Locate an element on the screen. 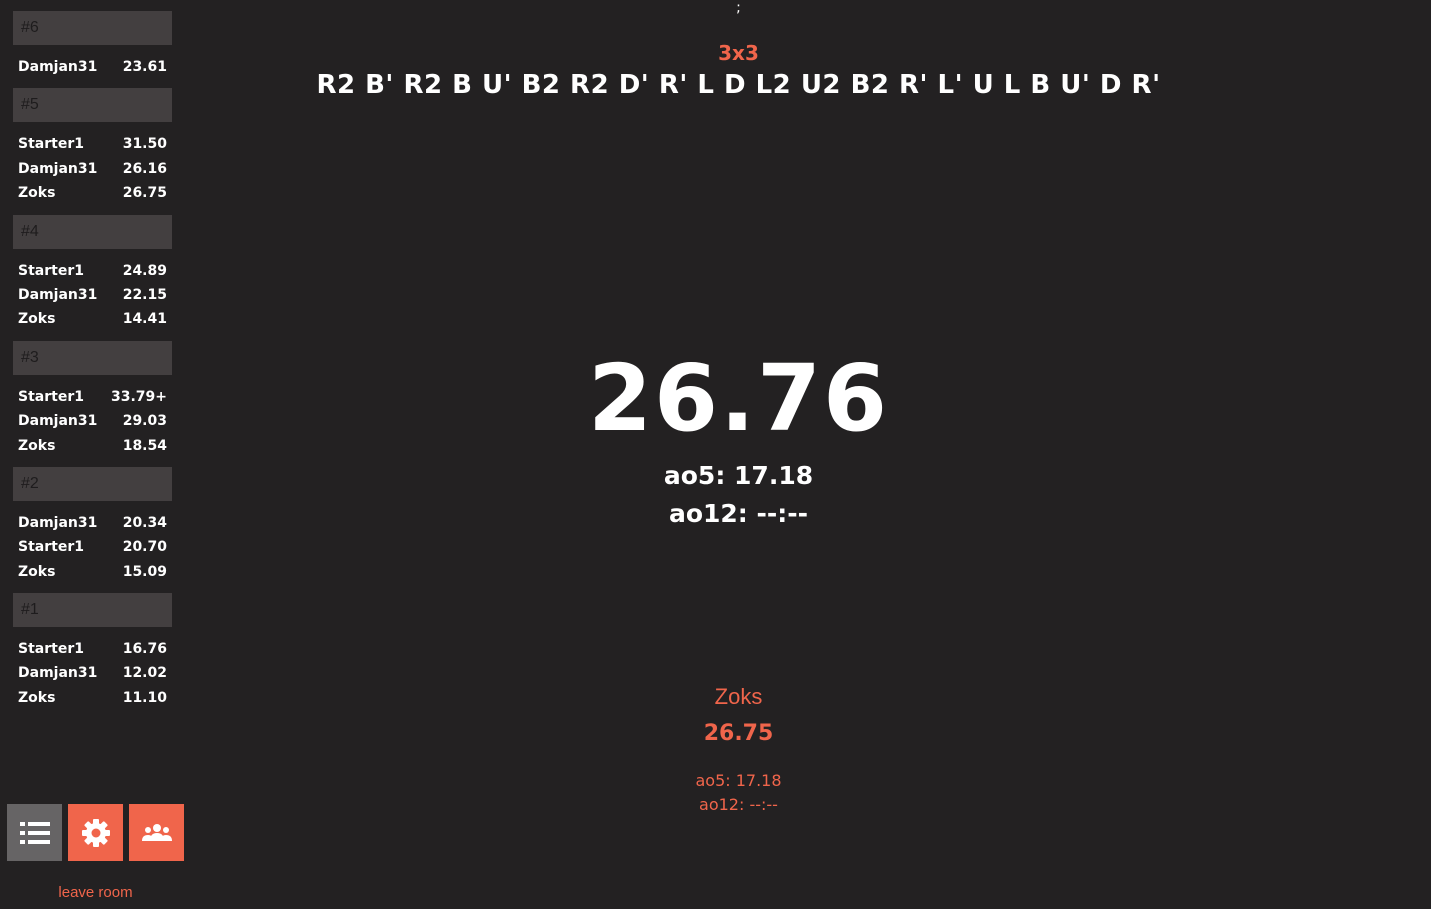 This screenshot has height=909, width=1431. round-group: #1 Starter1 16.76 Damjan31 12.02 Zoks 11.10 is located at coordinates (92, 651).